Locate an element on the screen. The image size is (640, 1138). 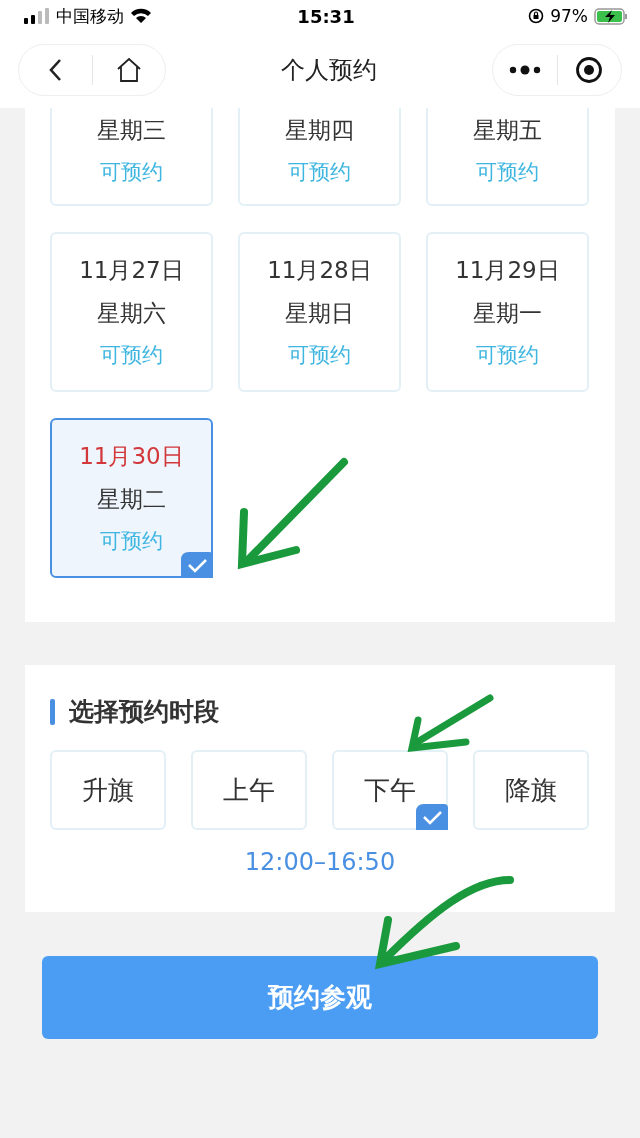
section-marker is located at coordinates (52, 711).